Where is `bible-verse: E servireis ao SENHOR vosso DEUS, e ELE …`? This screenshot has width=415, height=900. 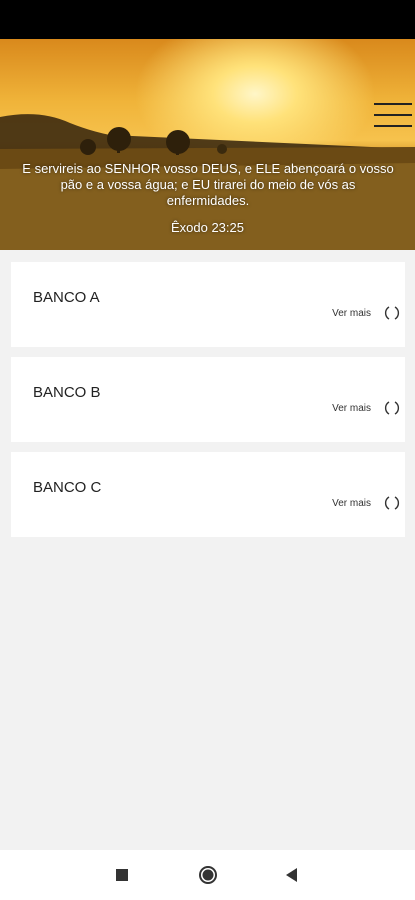
bible-verse: E servireis ao SENHOR vosso DEUS, e ELE … is located at coordinates (208, 184).